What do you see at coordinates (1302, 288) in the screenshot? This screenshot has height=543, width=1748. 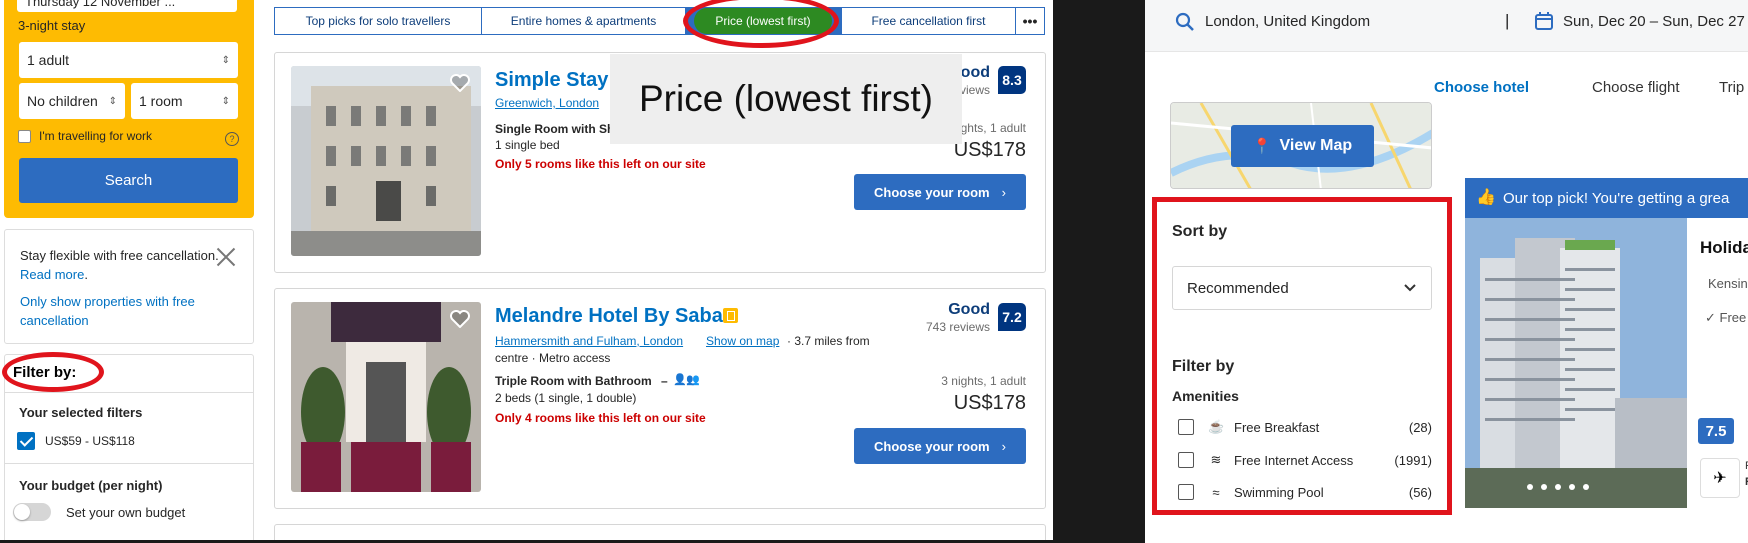 I see `sort-select: Recommended` at bounding box center [1302, 288].